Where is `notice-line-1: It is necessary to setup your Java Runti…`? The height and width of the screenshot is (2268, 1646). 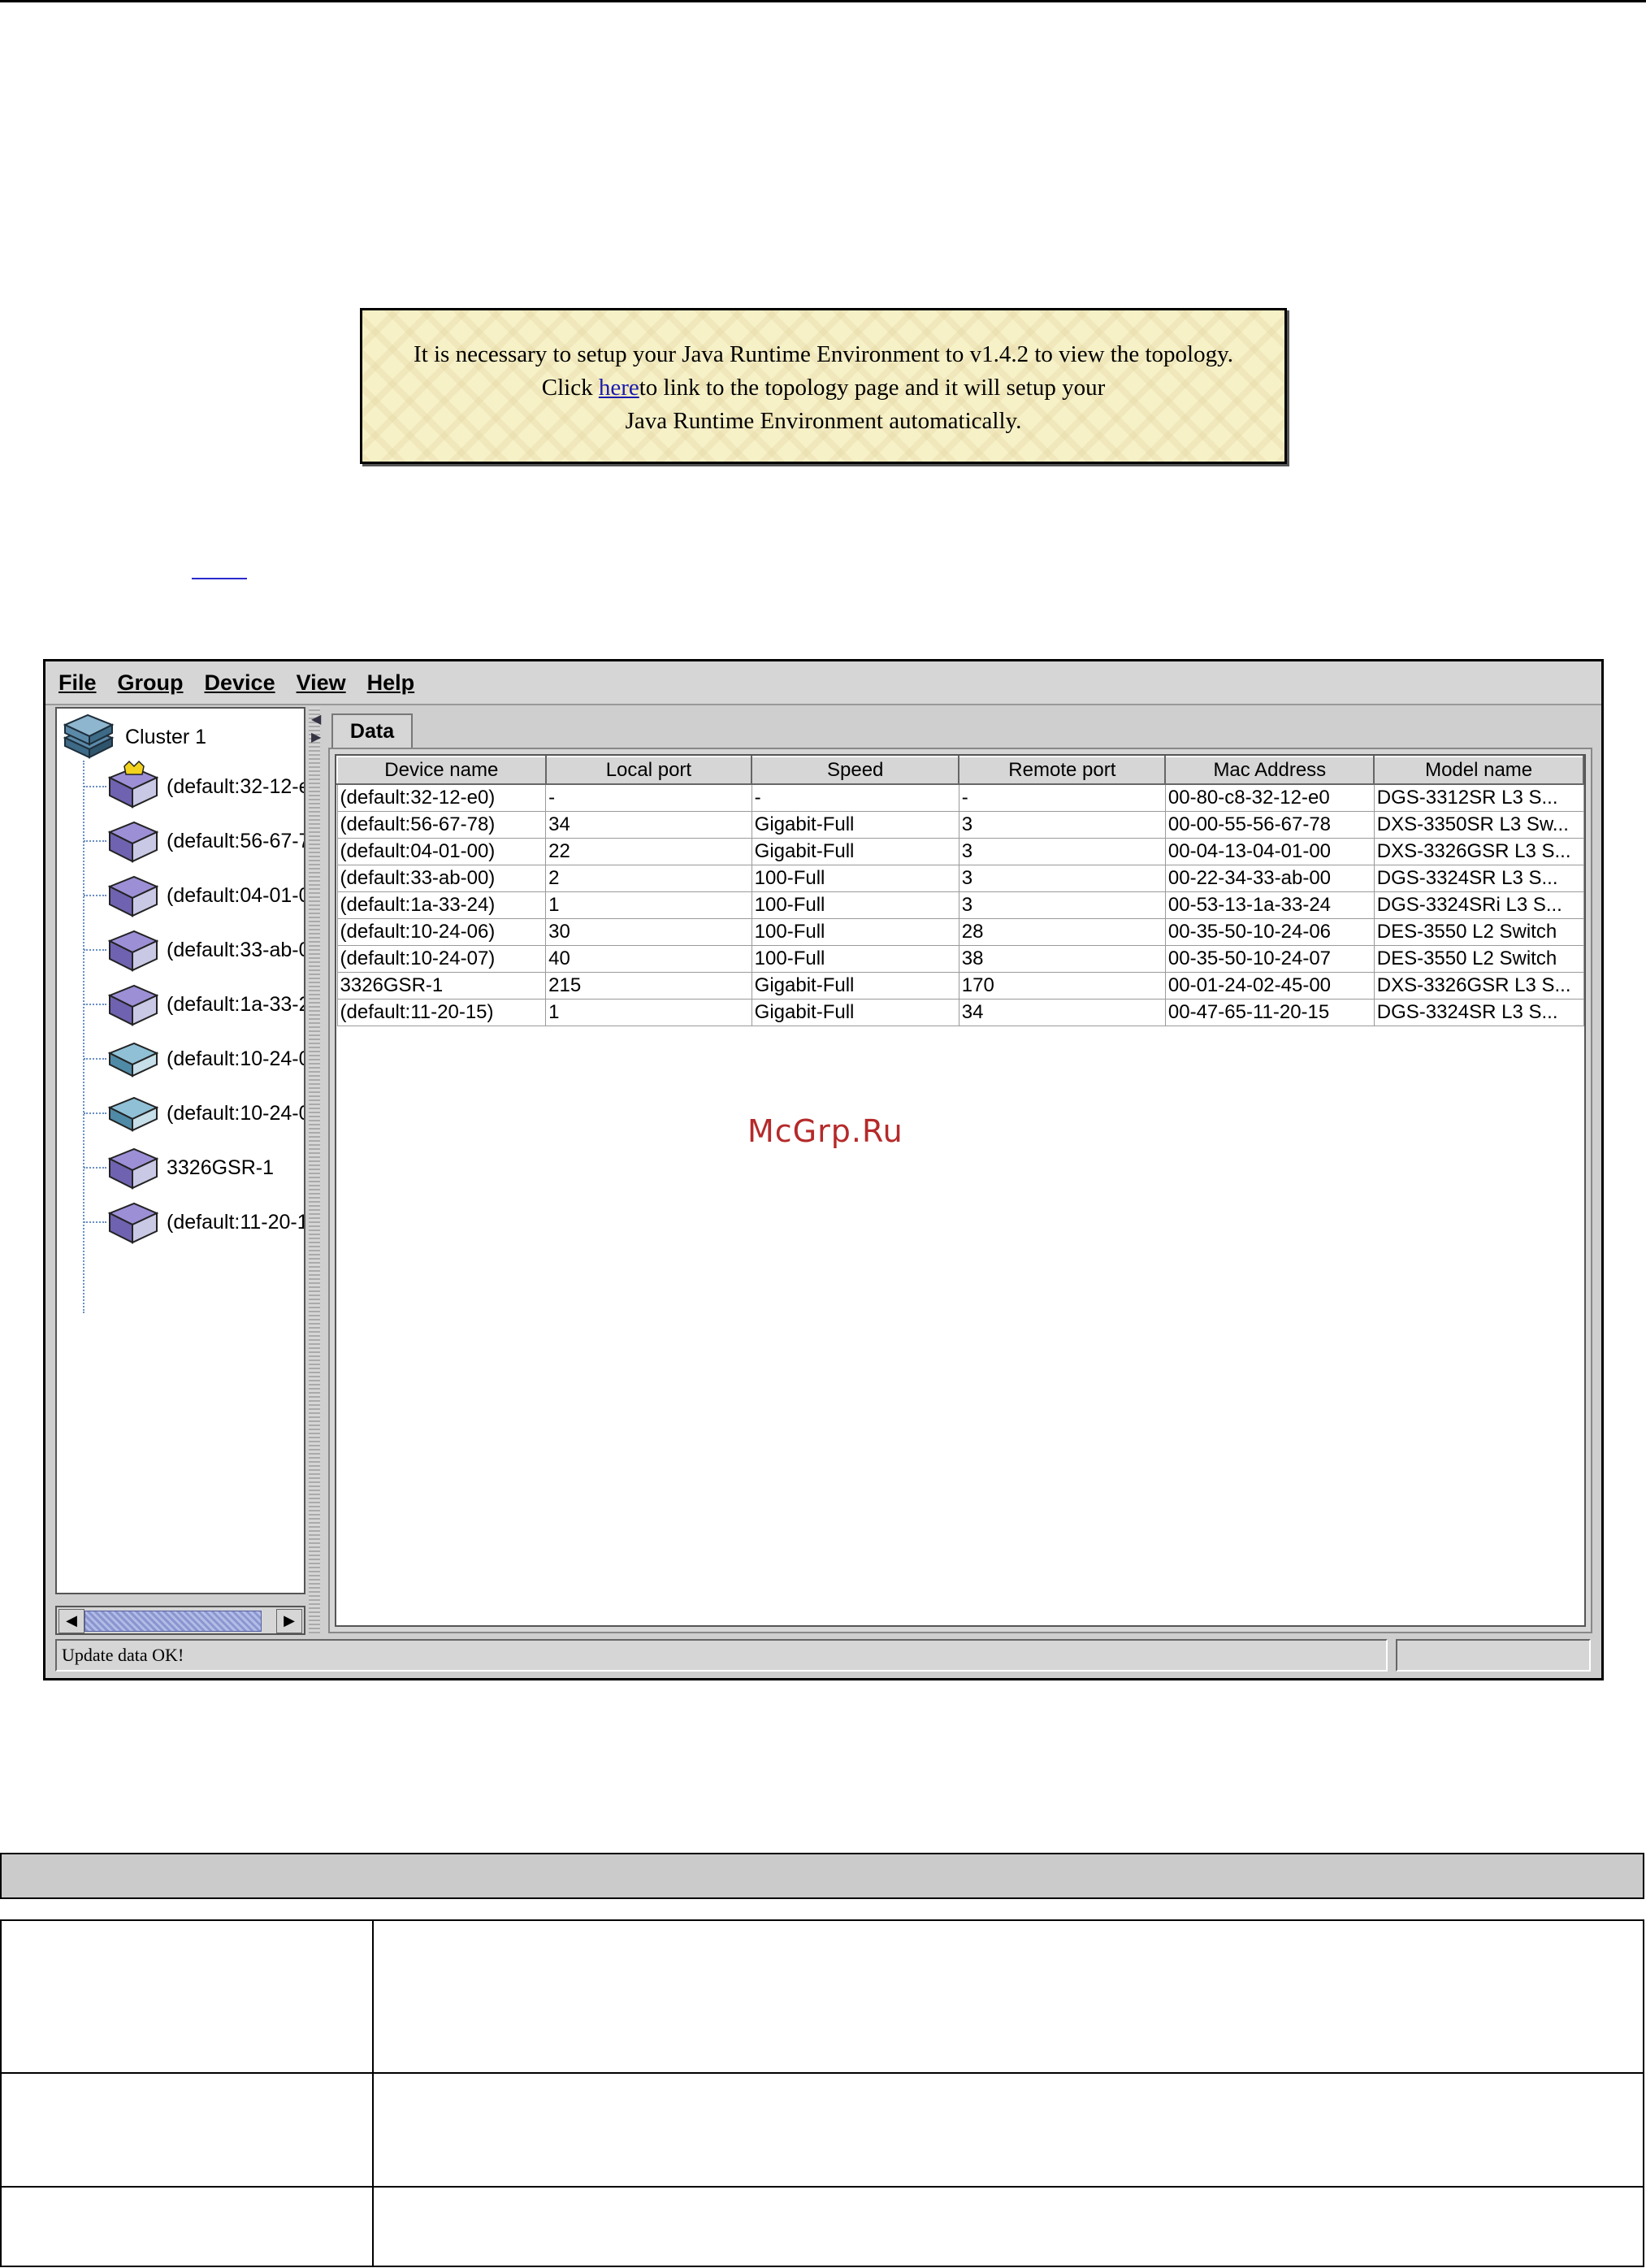 notice-line-1: It is necessary to setup your Java Runti… is located at coordinates (823, 354).